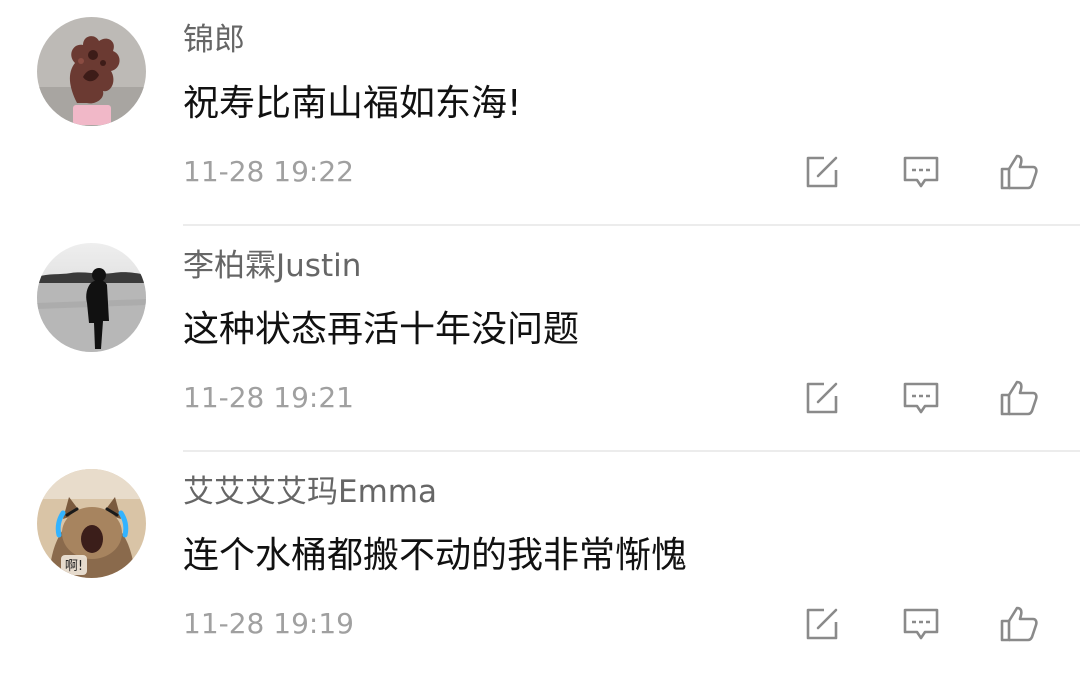 The width and height of the screenshot is (1080, 678). What do you see at coordinates (268, 623) in the screenshot?
I see `timestamp: 11-28 19:19` at bounding box center [268, 623].